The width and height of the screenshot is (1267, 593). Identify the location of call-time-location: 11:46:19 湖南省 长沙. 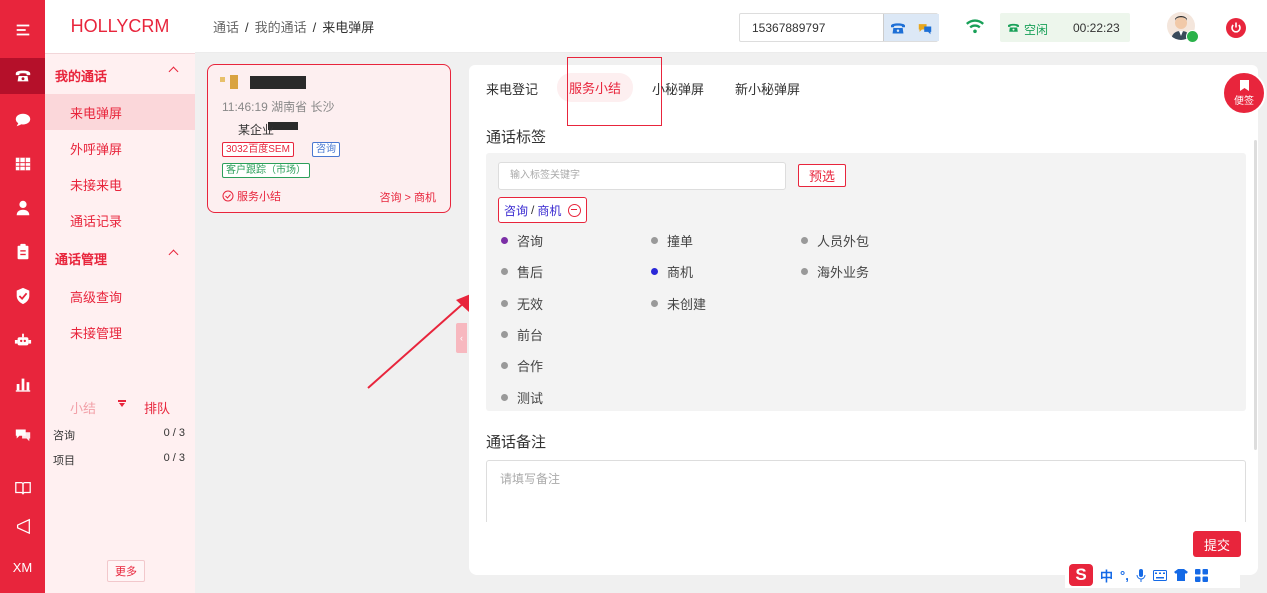
(278, 107).